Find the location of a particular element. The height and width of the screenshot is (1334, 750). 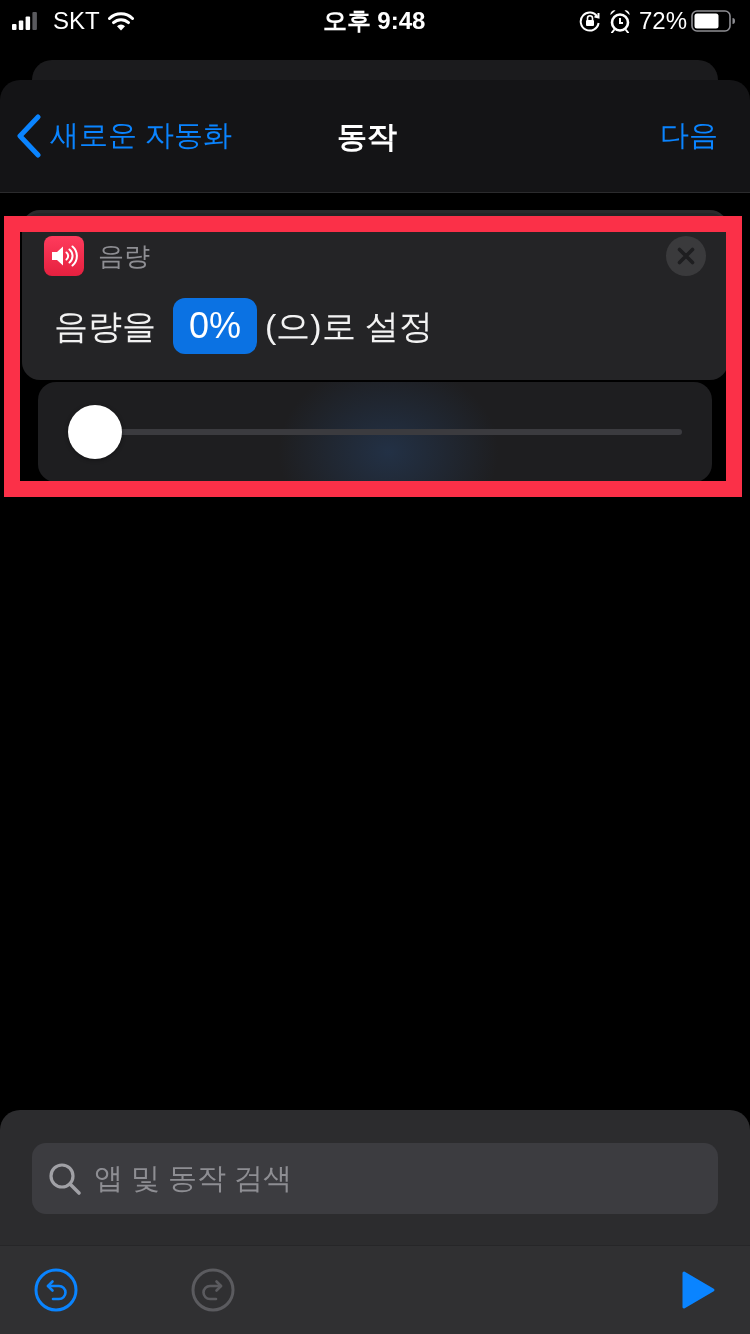

redo-icon is located at coordinates (213, 1290).